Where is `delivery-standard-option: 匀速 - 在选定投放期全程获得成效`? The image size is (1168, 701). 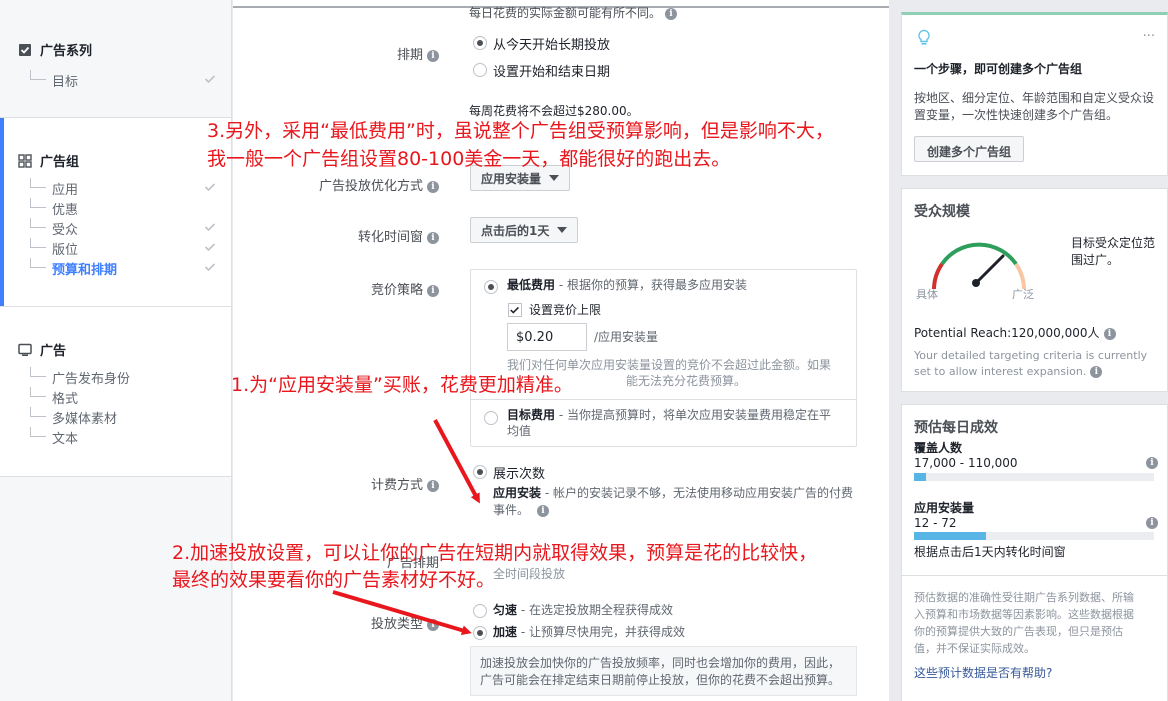
delivery-standard-option: 匀速 - 在选定投放期全程获得成效 is located at coordinates (583, 610).